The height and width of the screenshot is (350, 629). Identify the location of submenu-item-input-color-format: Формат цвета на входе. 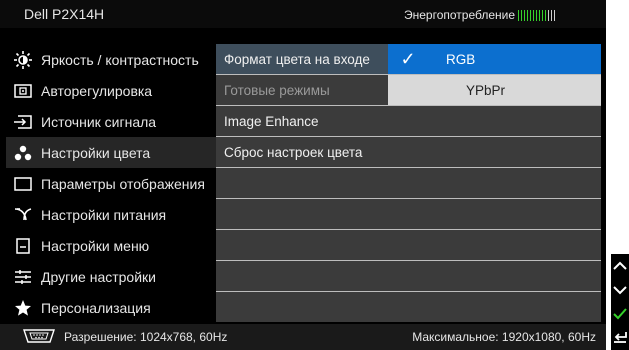
(302, 59).